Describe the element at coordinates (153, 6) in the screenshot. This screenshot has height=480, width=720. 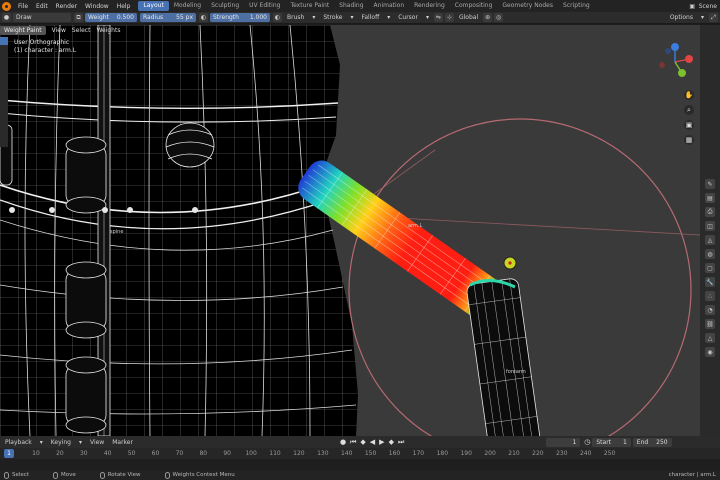
I see `tab-layout: Layout` at that location.